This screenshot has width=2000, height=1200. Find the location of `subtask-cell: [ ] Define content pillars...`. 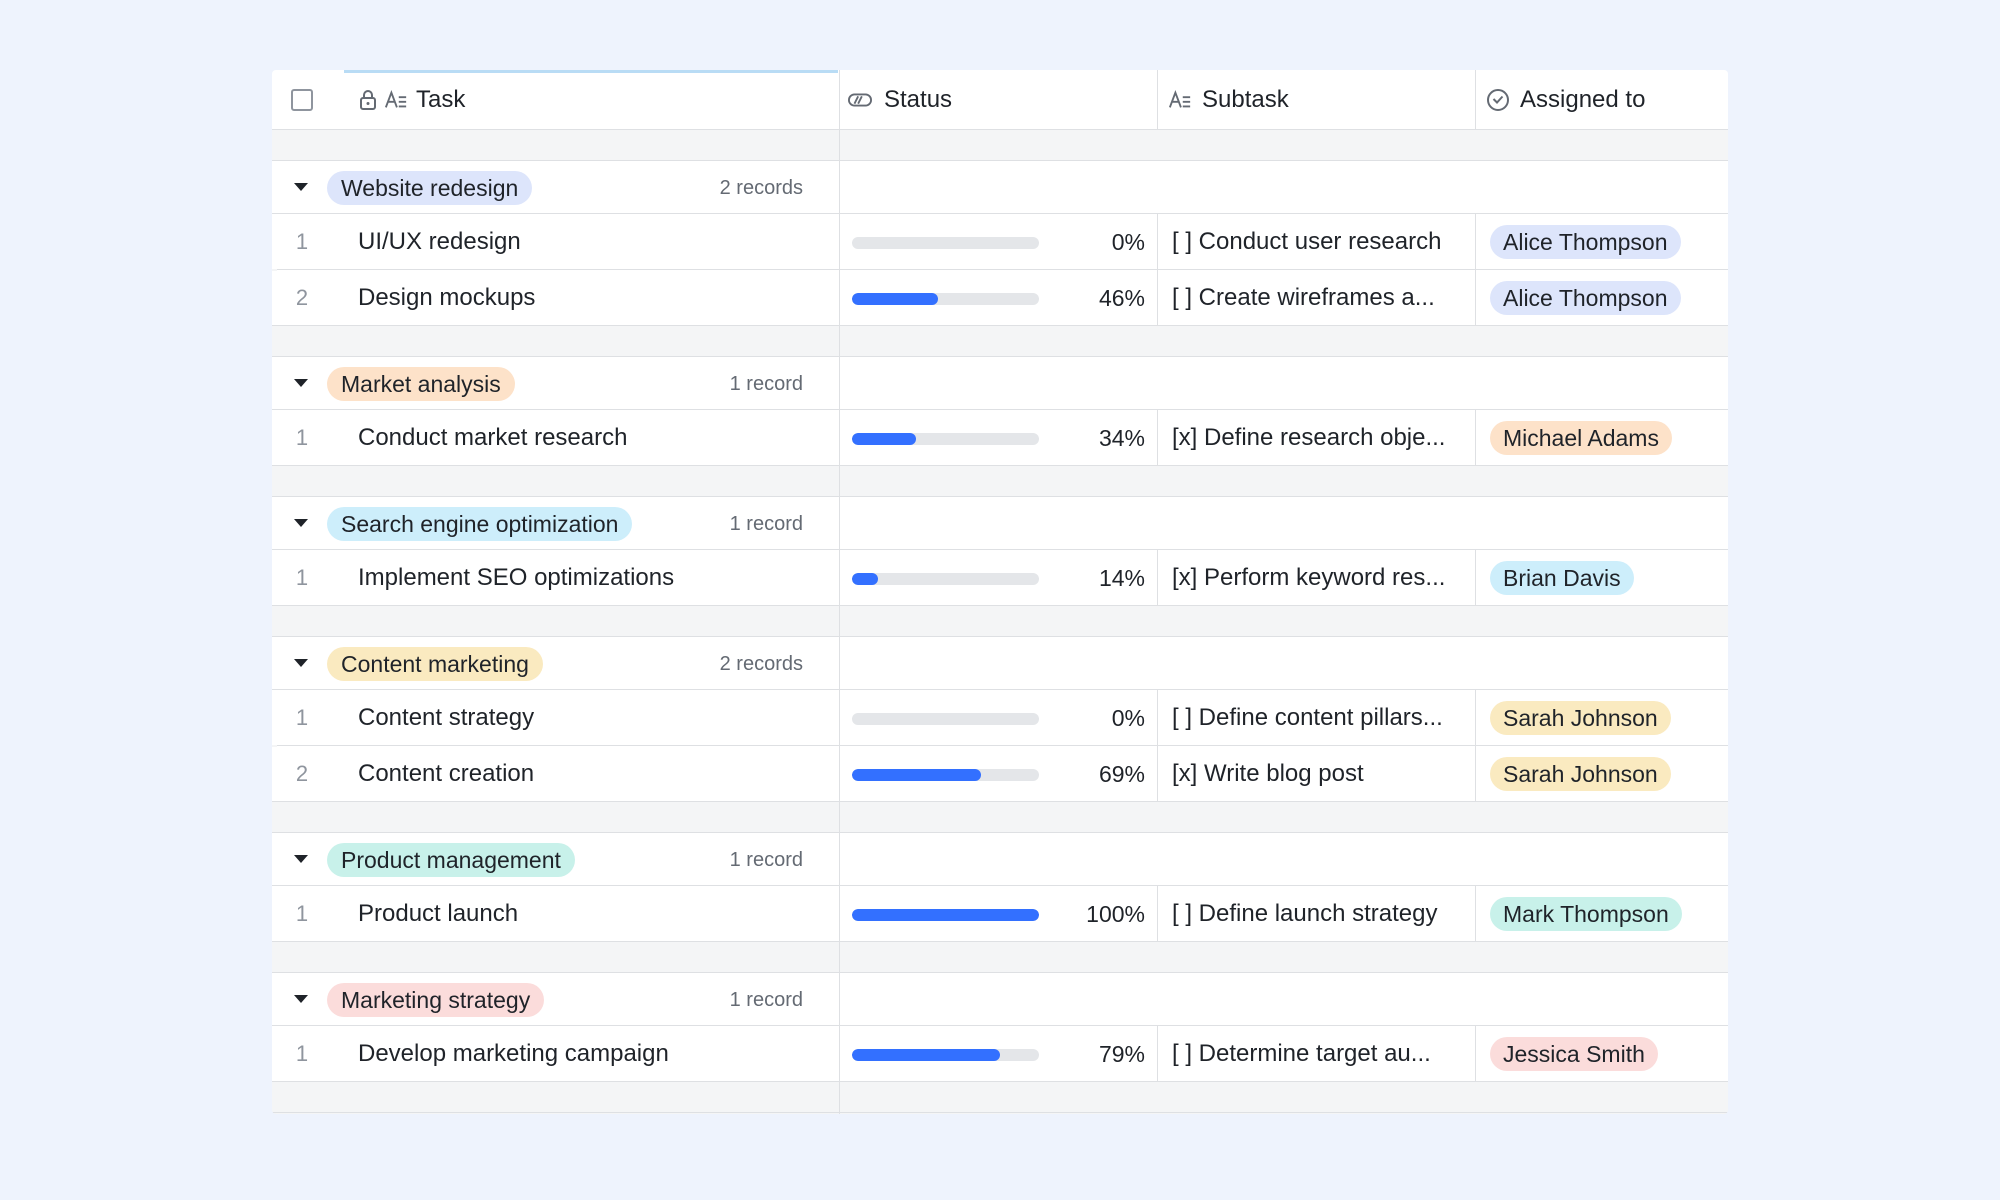

subtask-cell: [ ] Define content pillars... is located at coordinates (1316, 717).